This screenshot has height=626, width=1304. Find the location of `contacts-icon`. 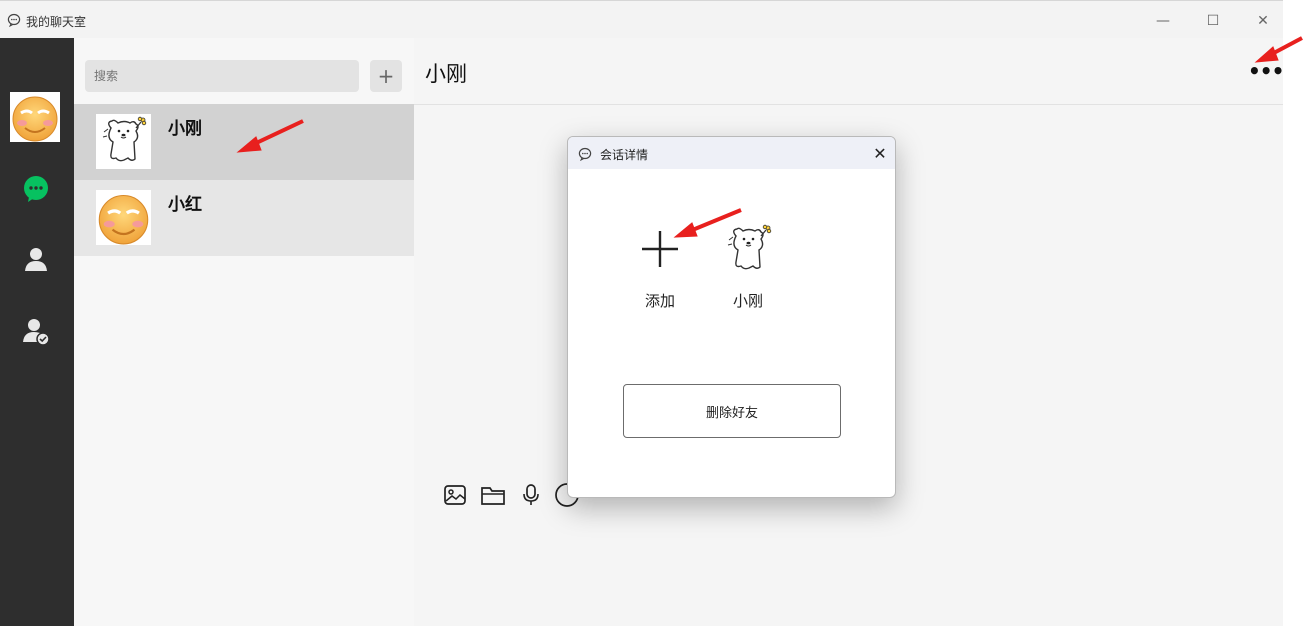

contacts-icon is located at coordinates (36, 259).